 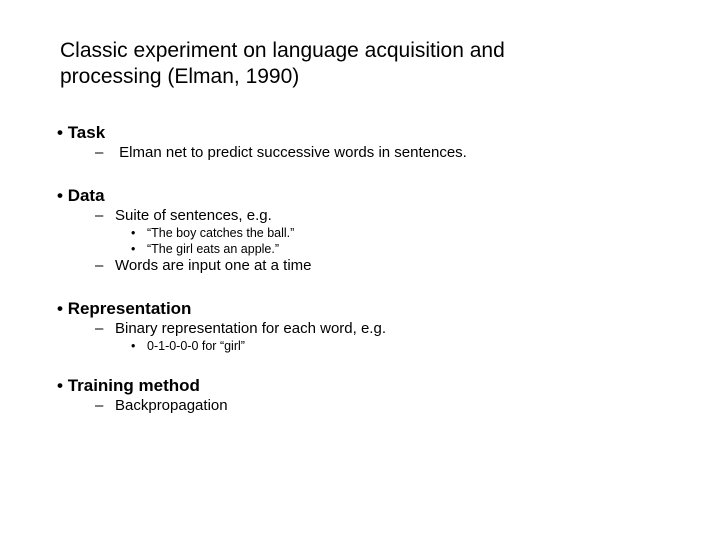 What do you see at coordinates (213, 265) in the screenshot?
I see `list-item-text: Words are input one at a time` at bounding box center [213, 265].